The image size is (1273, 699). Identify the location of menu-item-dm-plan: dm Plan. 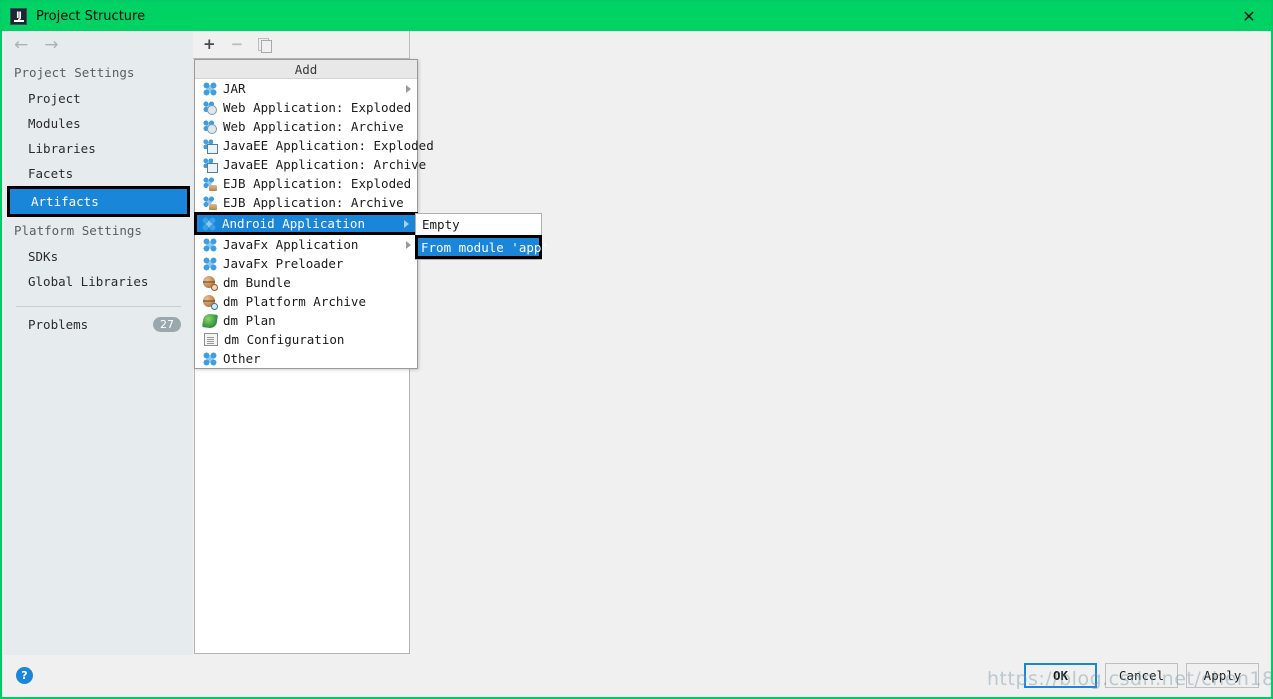
(306, 320).